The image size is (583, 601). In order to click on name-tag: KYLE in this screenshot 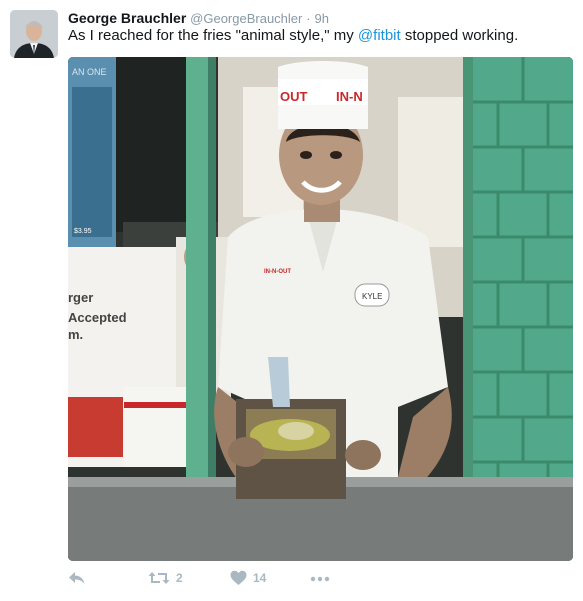, I will do `click(372, 296)`.